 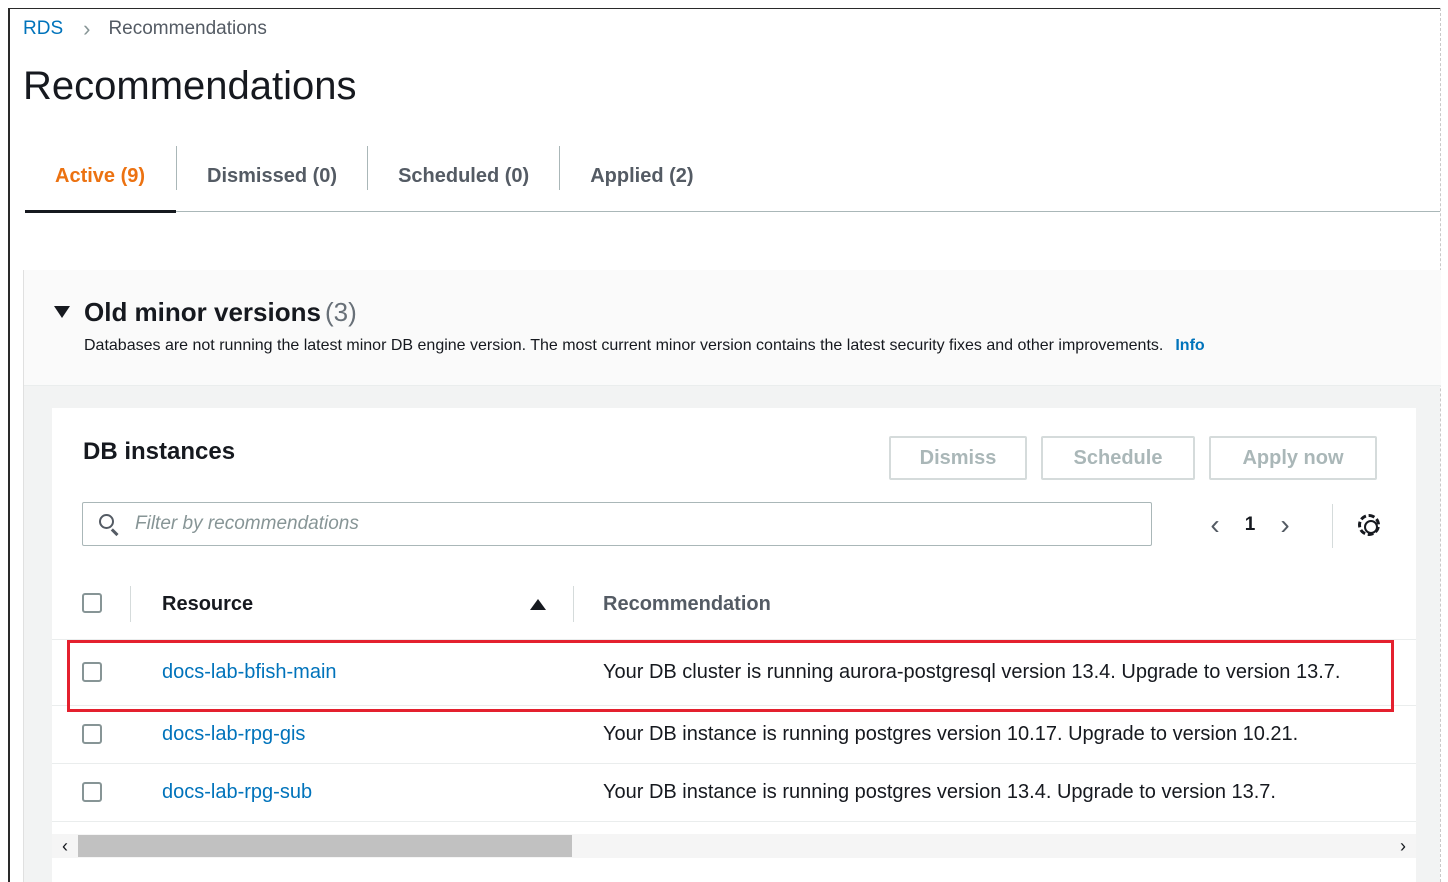 I want to click on breadcrumb-link-rds: RDS, so click(x=43, y=29).